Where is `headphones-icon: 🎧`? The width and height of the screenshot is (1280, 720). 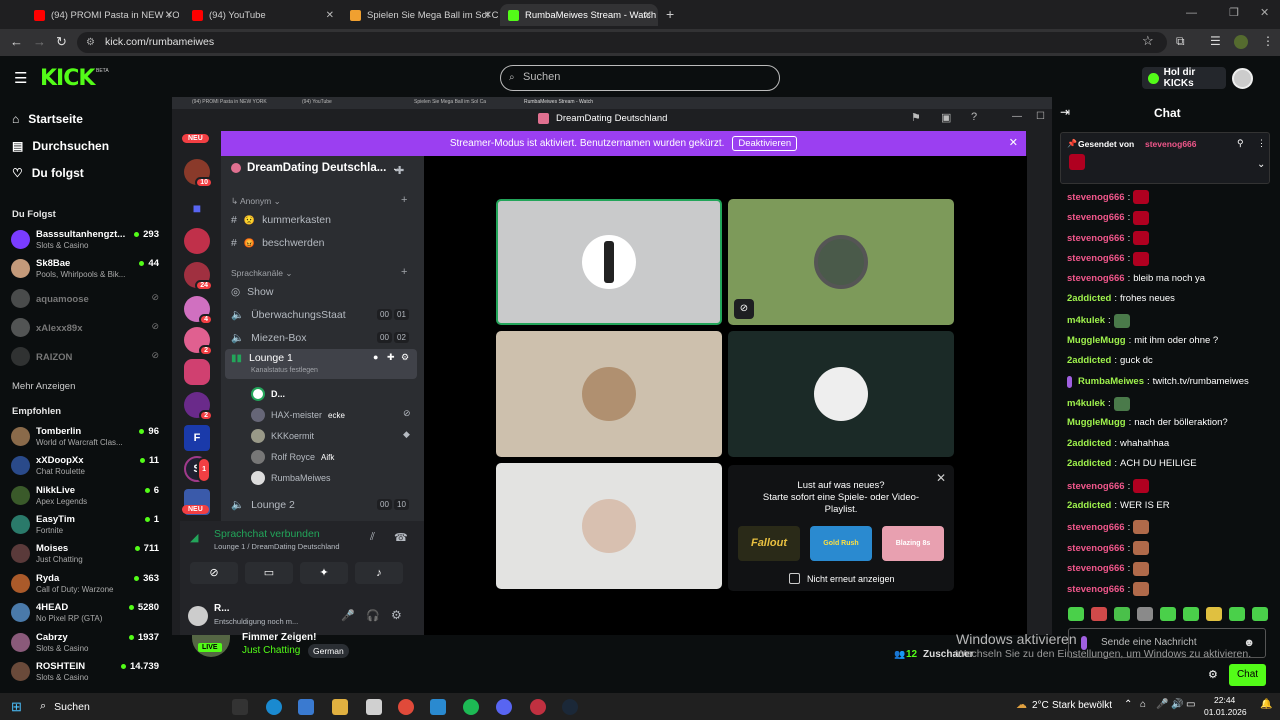
headphones-icon: 🎧 is located at coordinates (373, 615).